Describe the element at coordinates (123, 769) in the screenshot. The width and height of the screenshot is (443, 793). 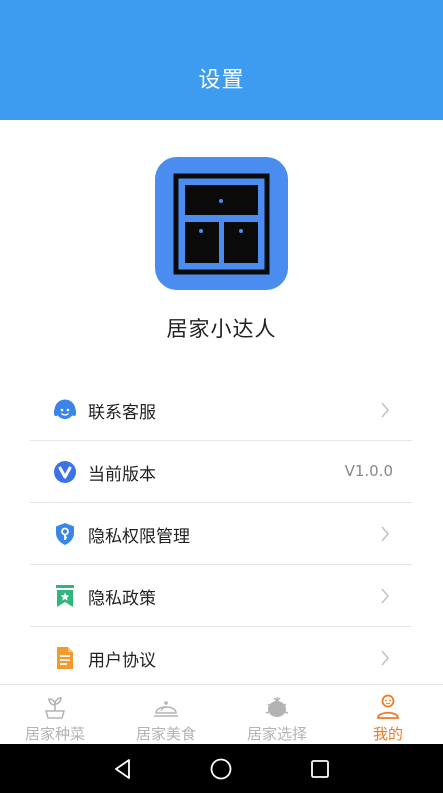
I see `back-triangle-icon` at that location.